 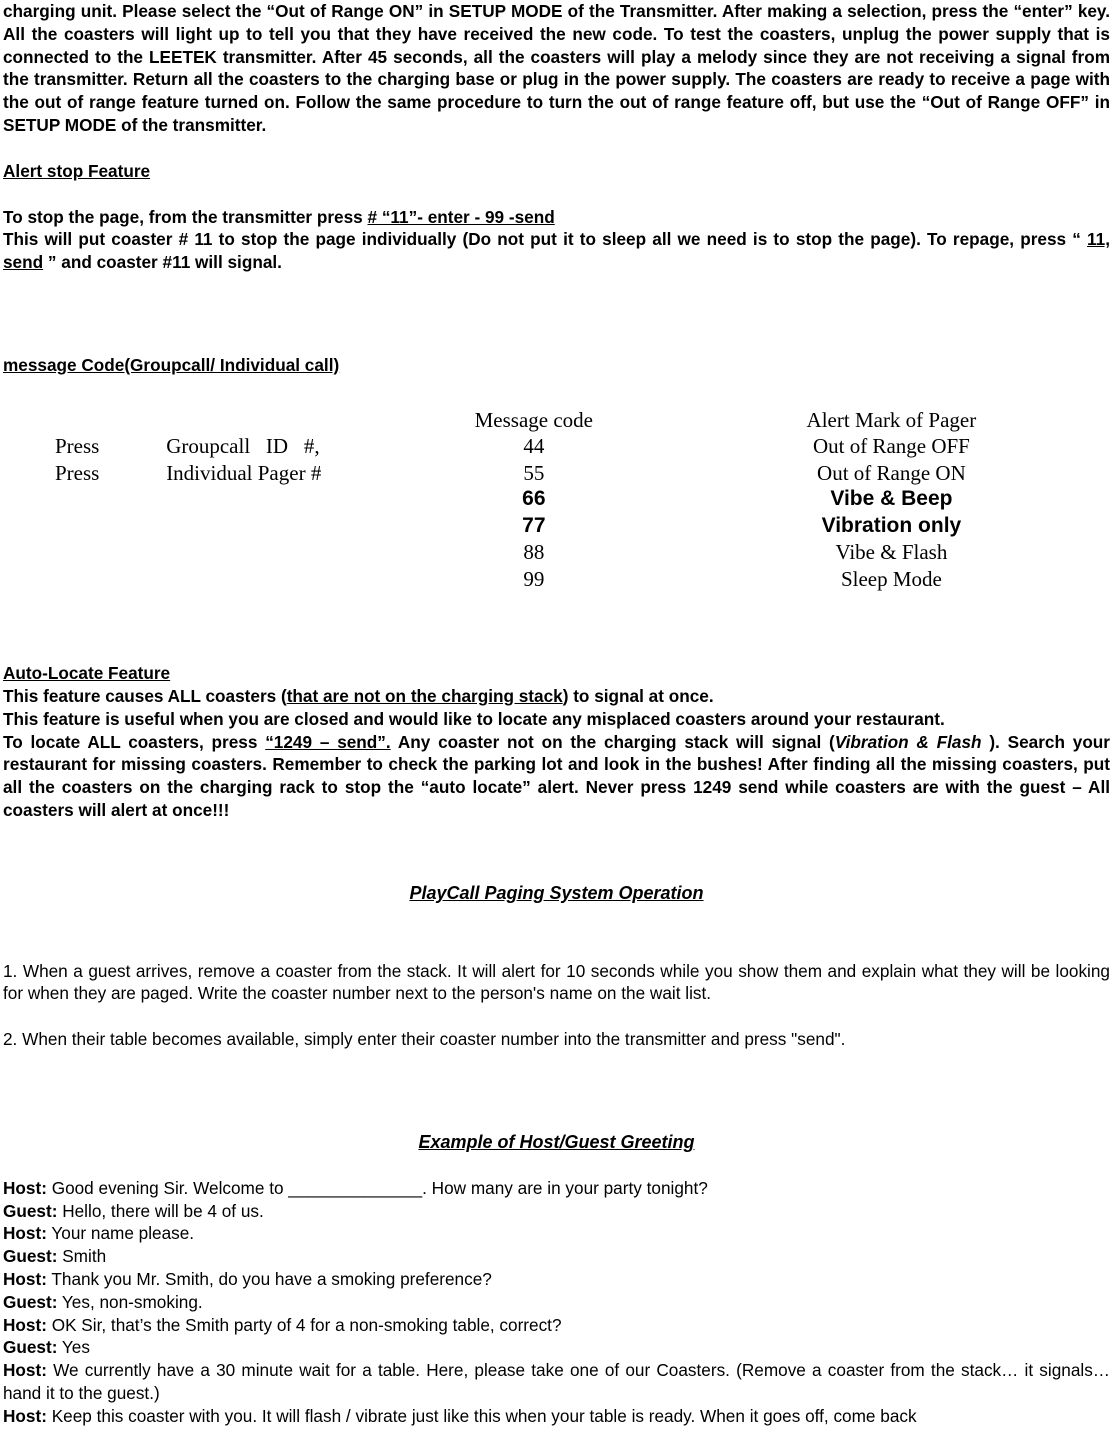 I want to click on row-code: 88, so click(x=534, y=552).